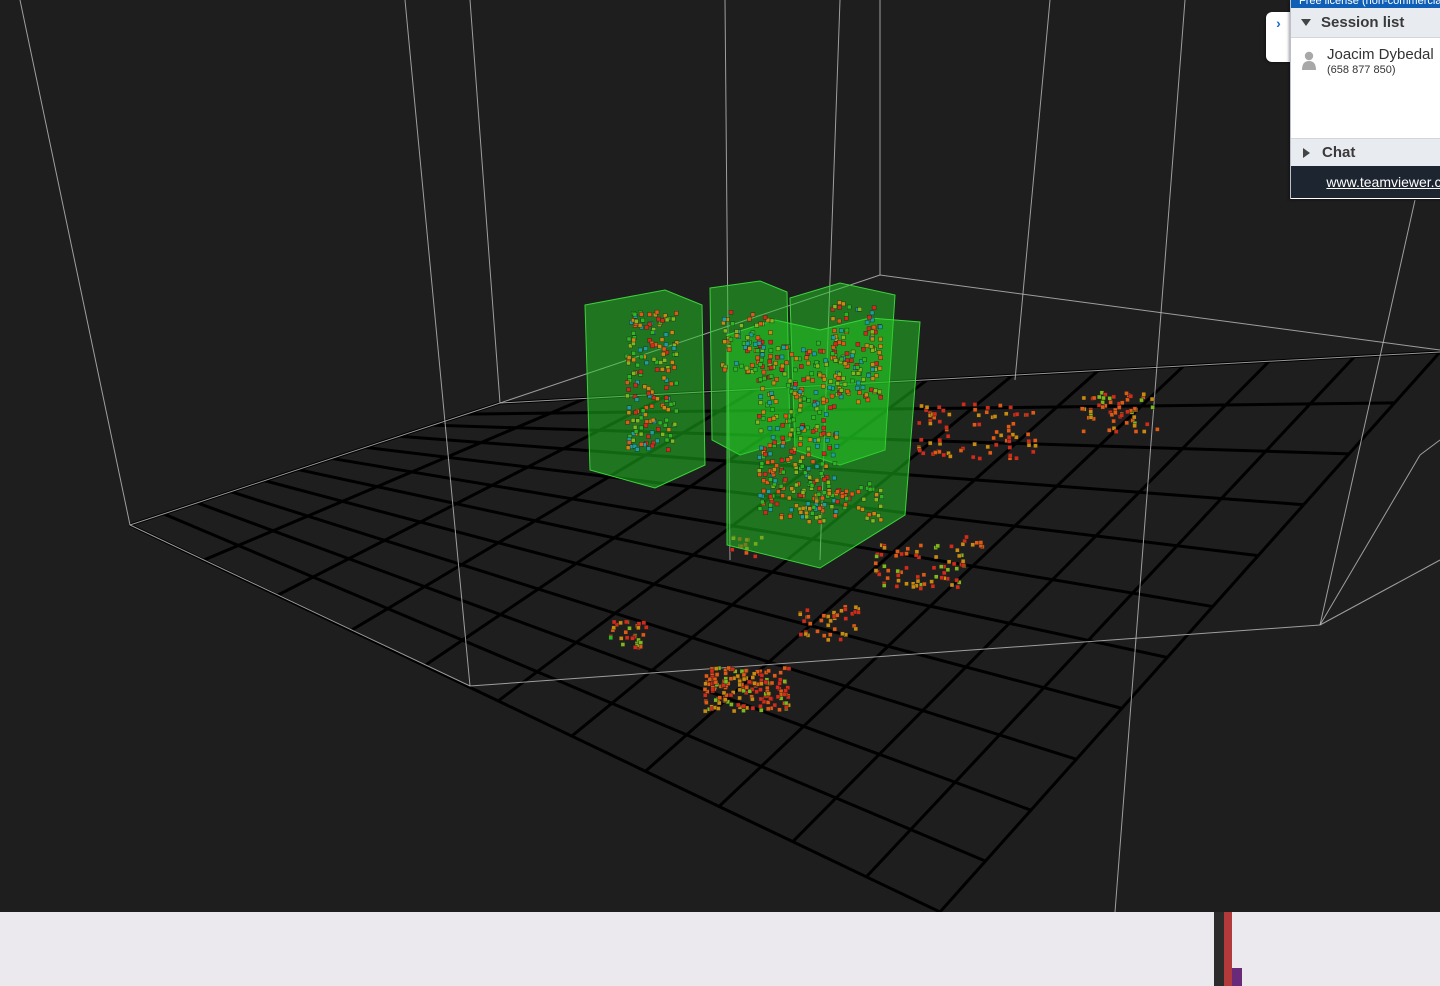 The width and height of the screenshot is (1440, 986). Describe the element at coordinates (1365, 23) in the screenshot. I see `session-list-header: Session list` at that location.